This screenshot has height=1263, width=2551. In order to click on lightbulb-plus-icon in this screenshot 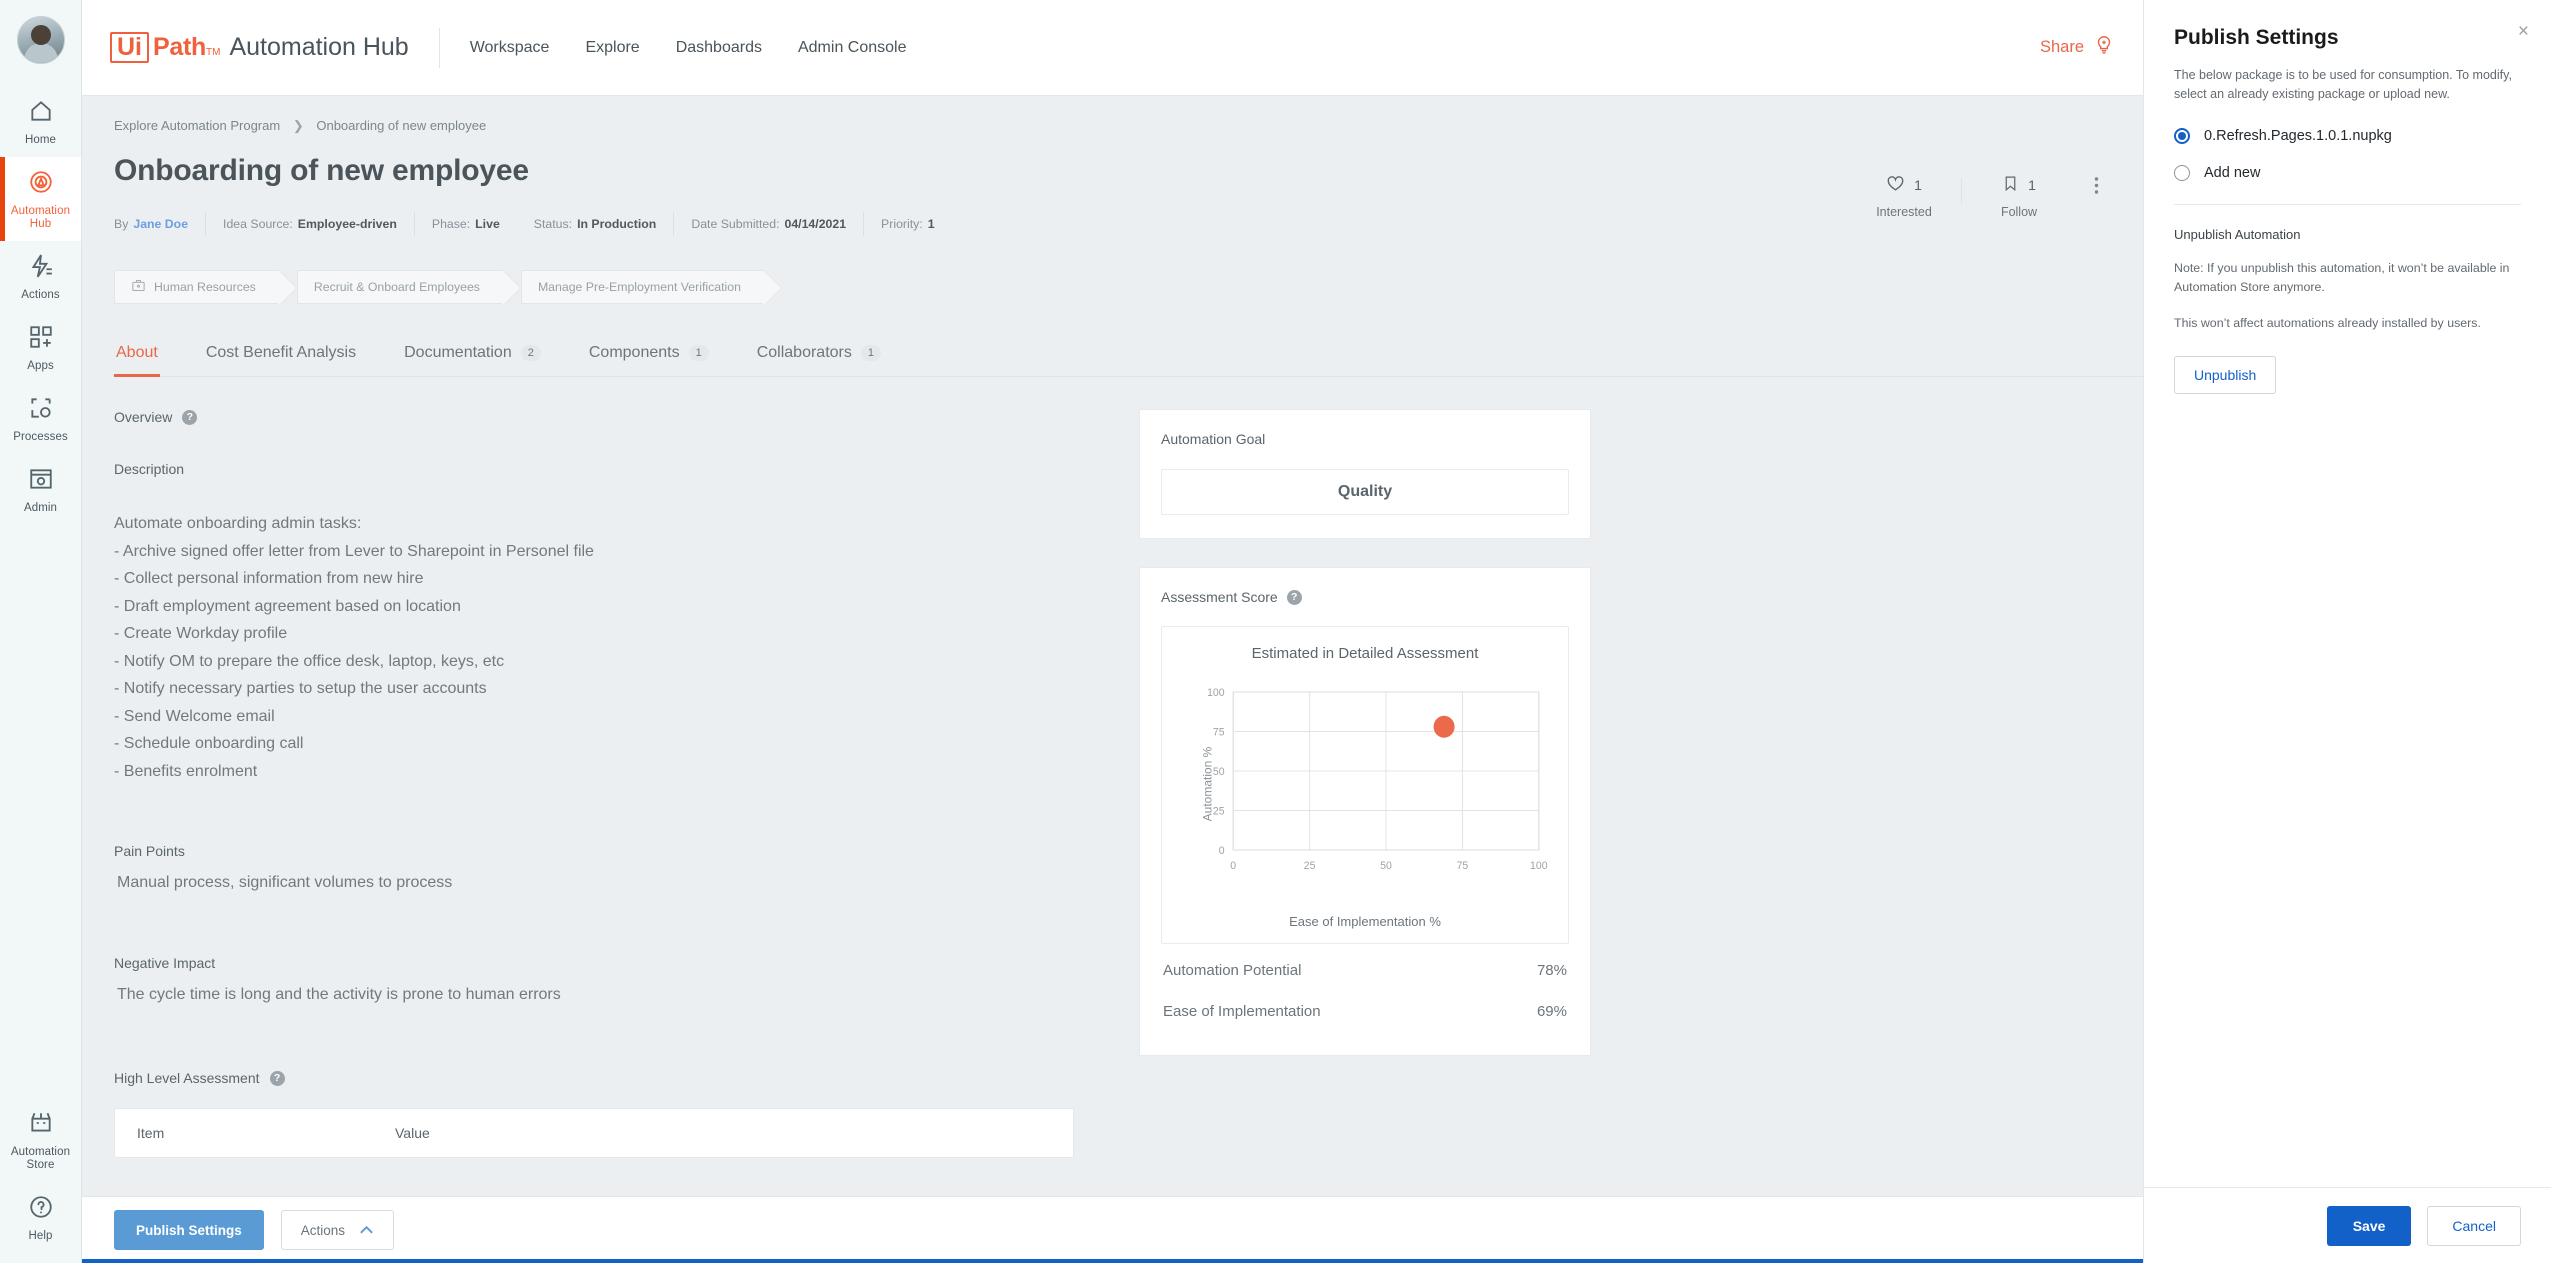, I will do `click(2104, 47)`.